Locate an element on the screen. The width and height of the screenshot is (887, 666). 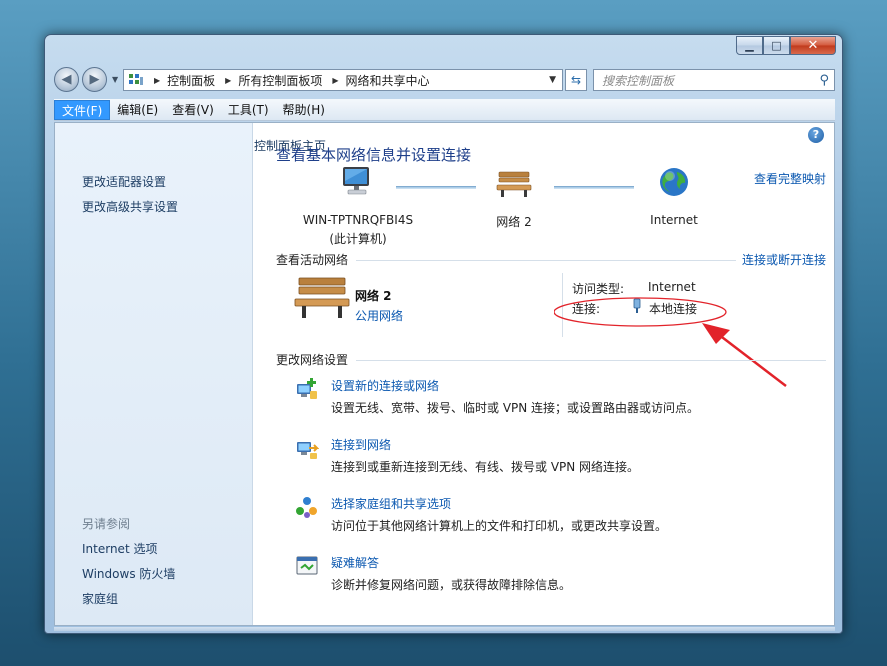
sidebar-windows-firewall: Windows 防火墙 is located at coordinates (128, 573).